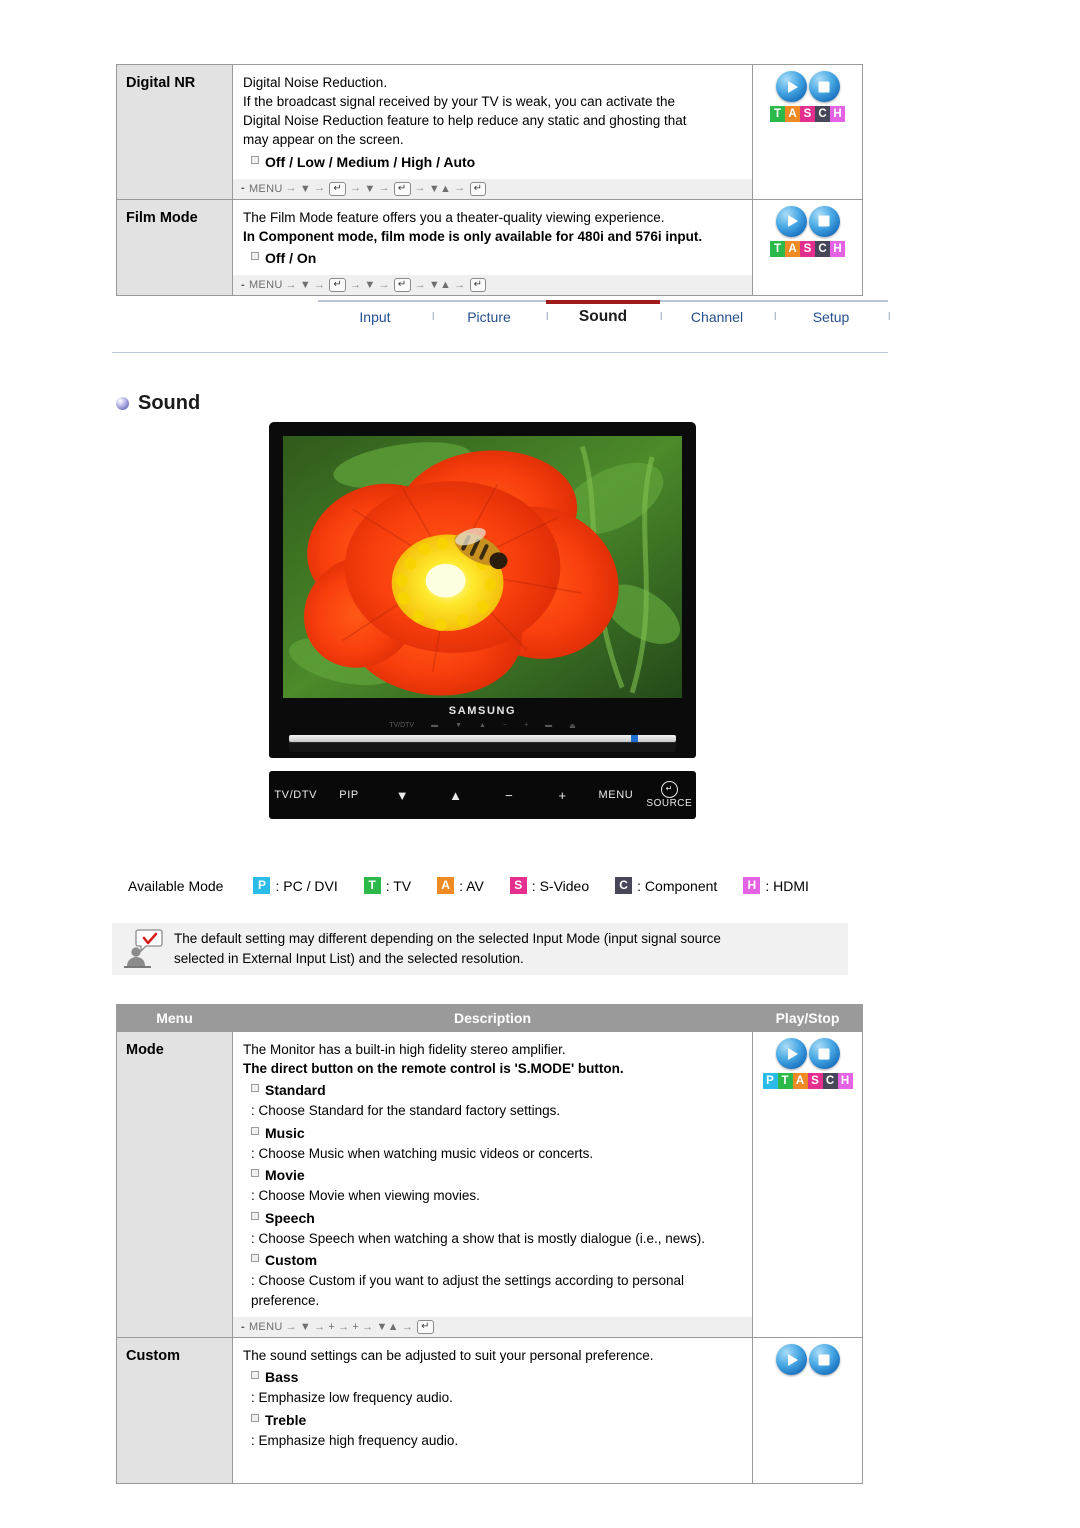 Image resolution: width=1080 pixels, height=1528 pixels. I want to click on option-label: Movie, so click(285, 1175).